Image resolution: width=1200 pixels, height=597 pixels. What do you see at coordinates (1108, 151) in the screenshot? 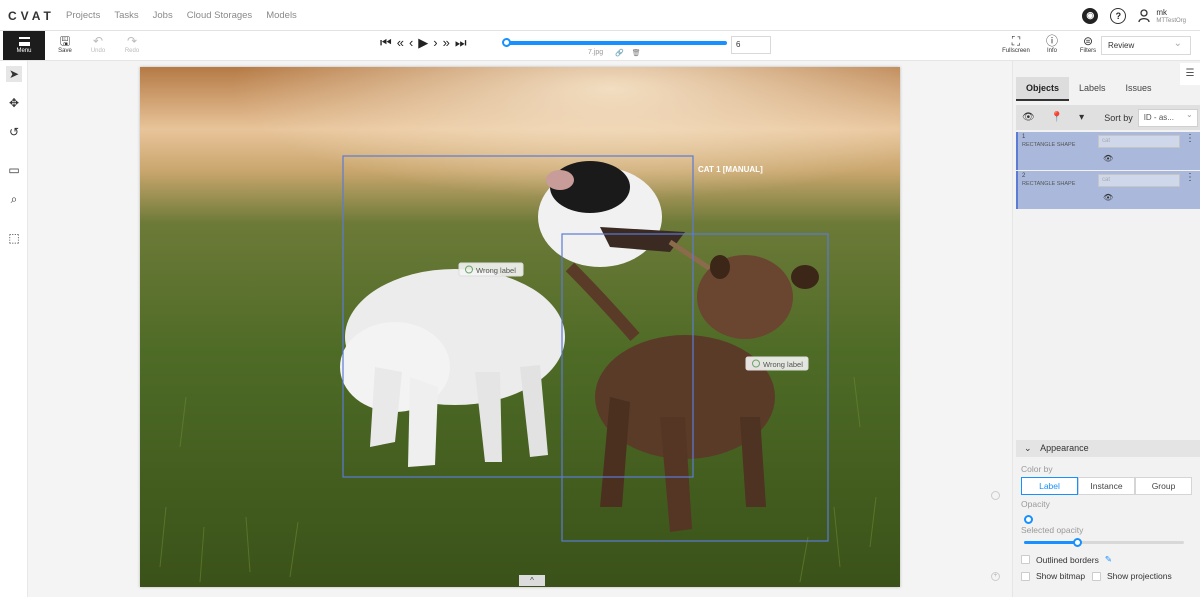
I see `object-item: 1 RECTANGLE SHAPE cat ⋮ 👁` at bounding box center [1108, 151].